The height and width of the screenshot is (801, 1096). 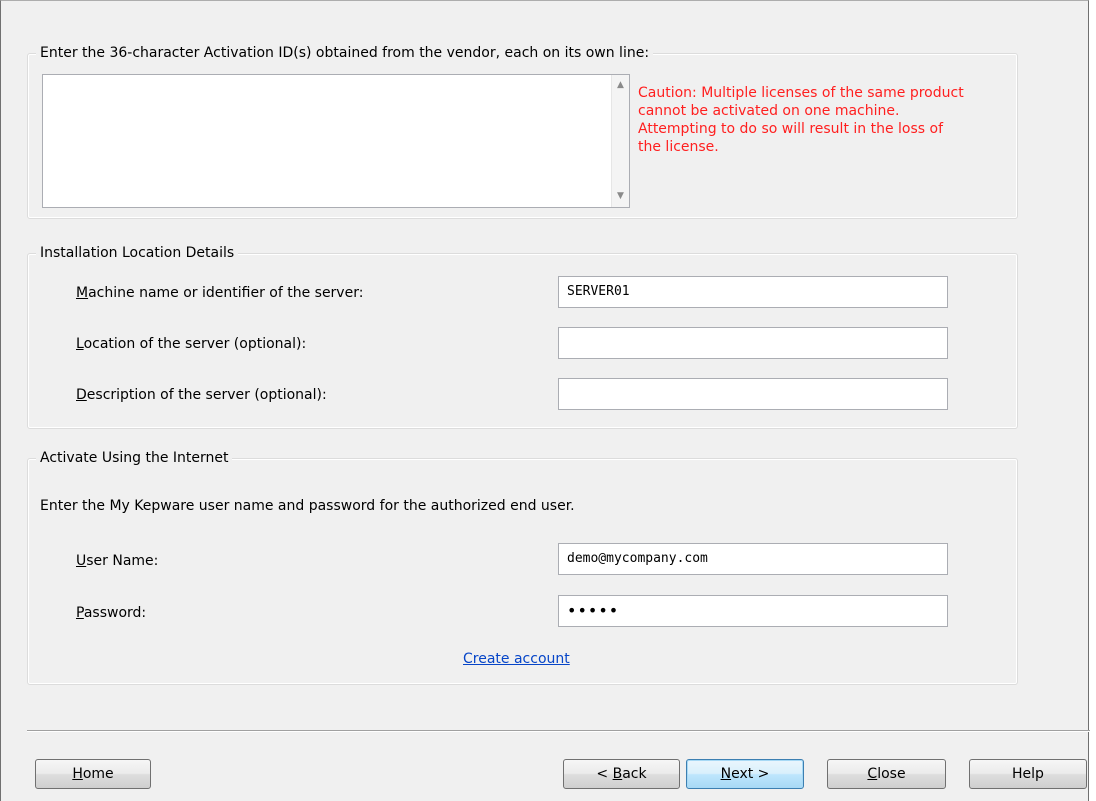 What do you see at coordinates (336, 141) in the screenshot?
I see `activation-id-textarea: ▲ ▼` at bounding box center [336, 141].